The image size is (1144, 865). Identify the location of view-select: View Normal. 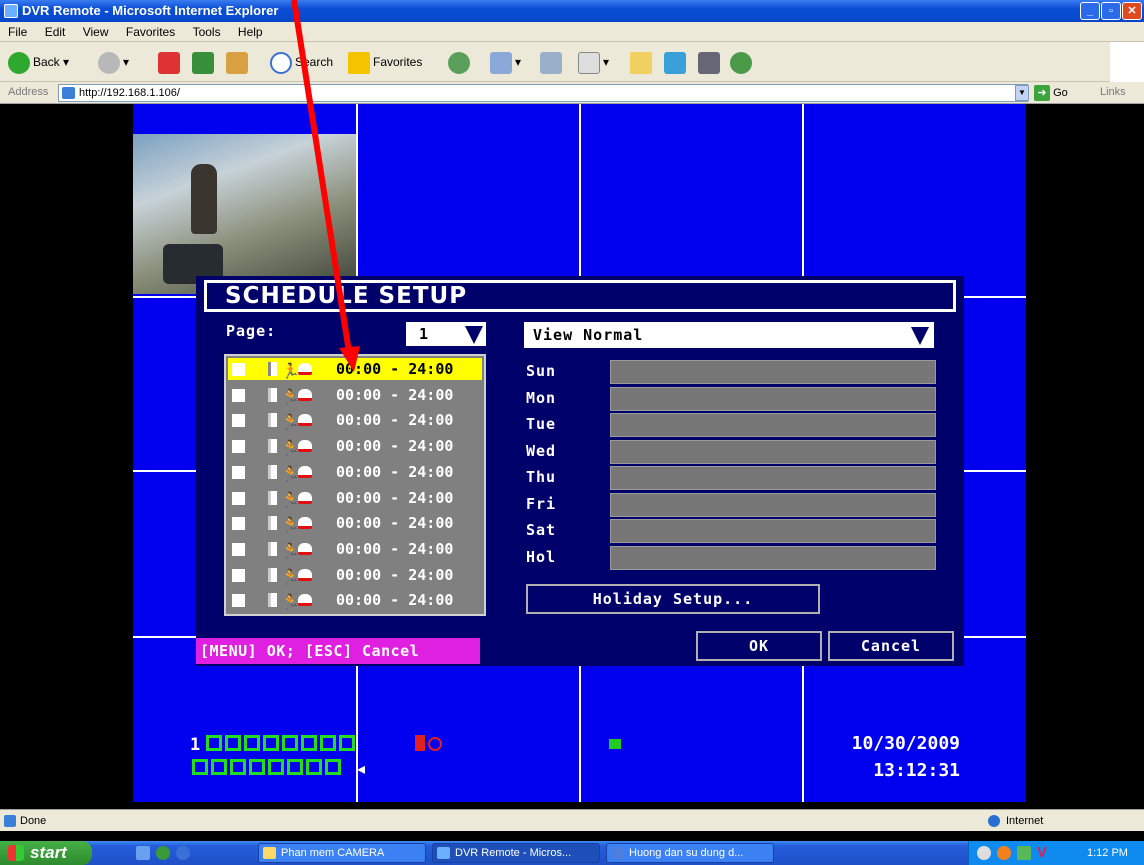
(729, 335).